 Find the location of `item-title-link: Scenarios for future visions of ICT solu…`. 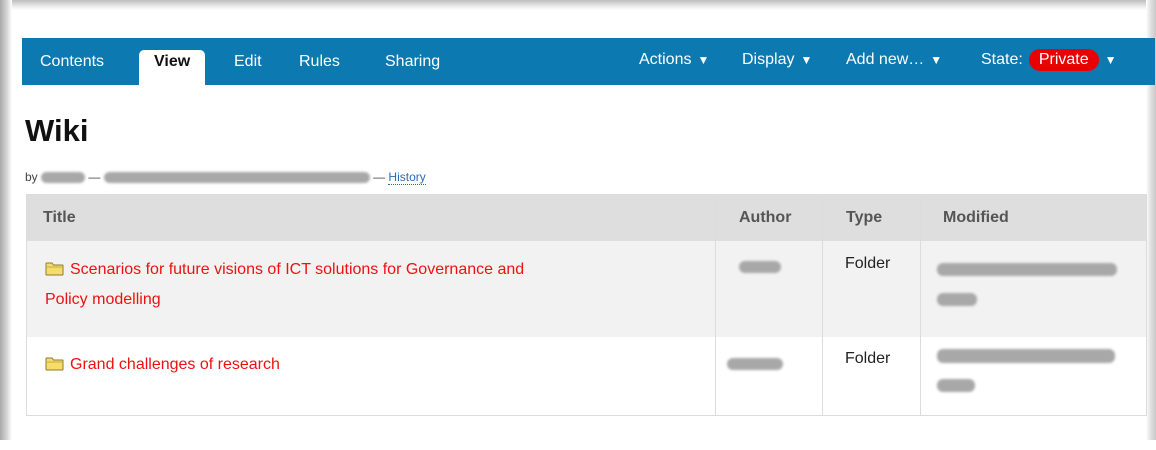

item-title-link: Scenarios for future visions of ICT solu… is located at coordinates (375, 285).